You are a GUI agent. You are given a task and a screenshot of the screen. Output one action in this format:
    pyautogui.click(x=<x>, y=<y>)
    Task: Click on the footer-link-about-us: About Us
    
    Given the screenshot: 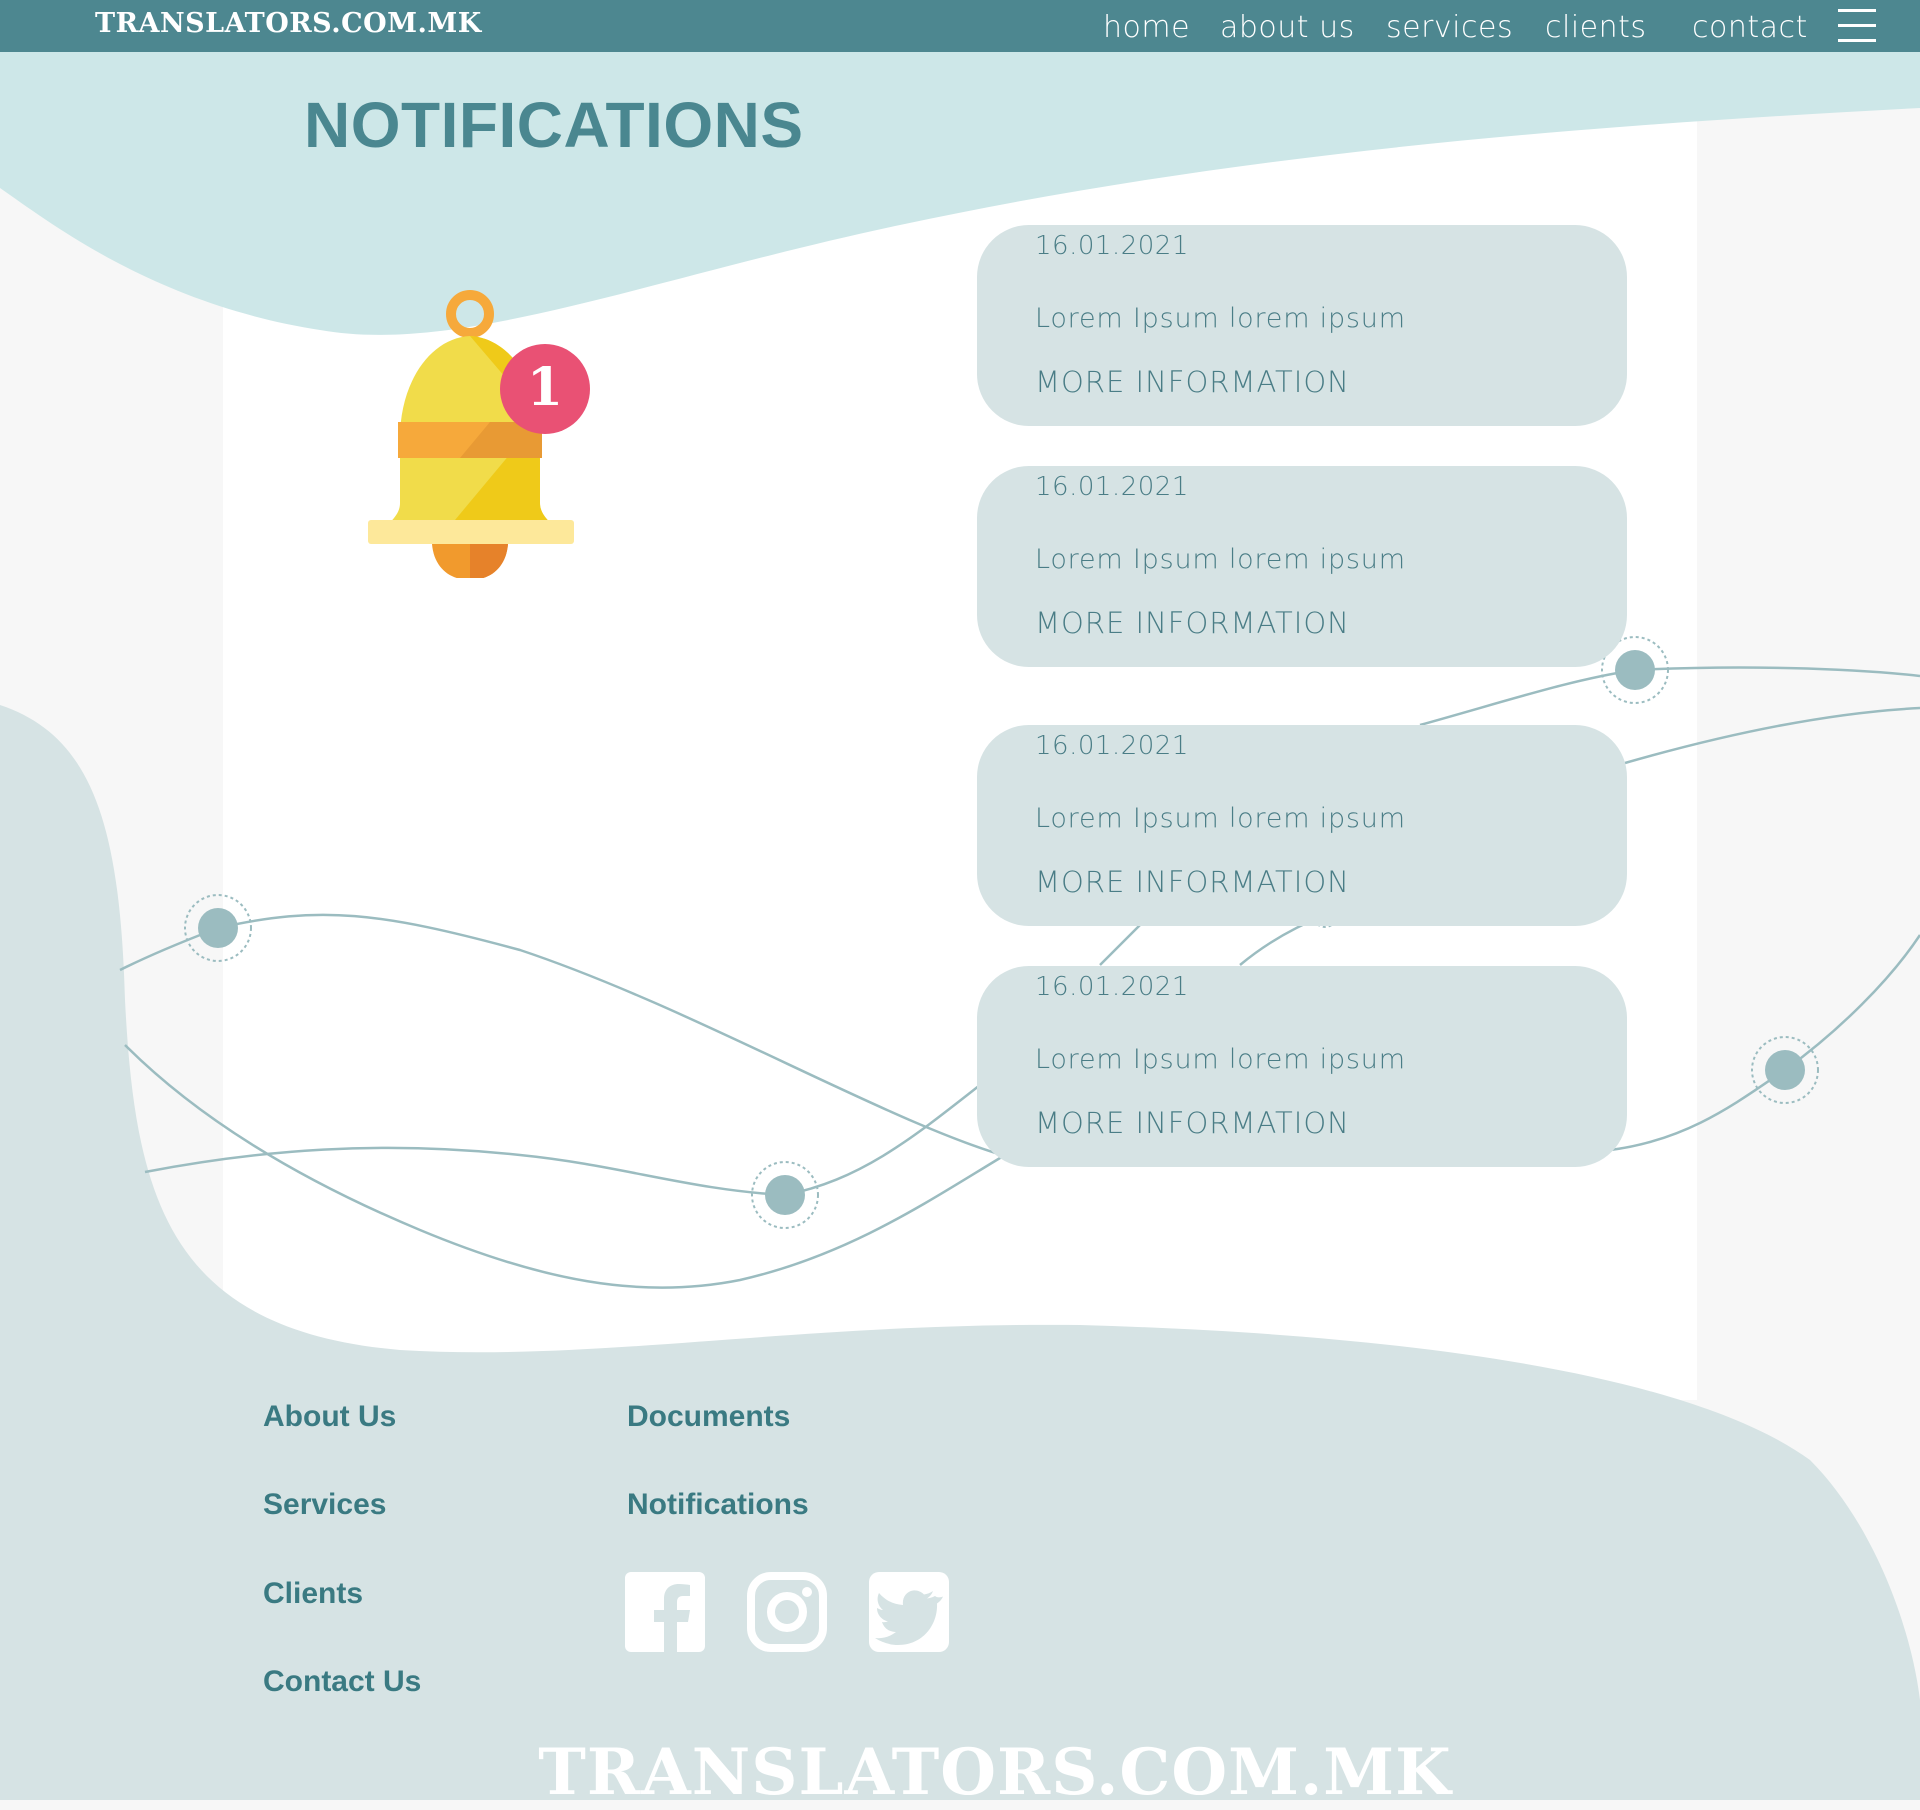 What is the action you would take?
    pyautogui.click(x=329, y=1417)
    